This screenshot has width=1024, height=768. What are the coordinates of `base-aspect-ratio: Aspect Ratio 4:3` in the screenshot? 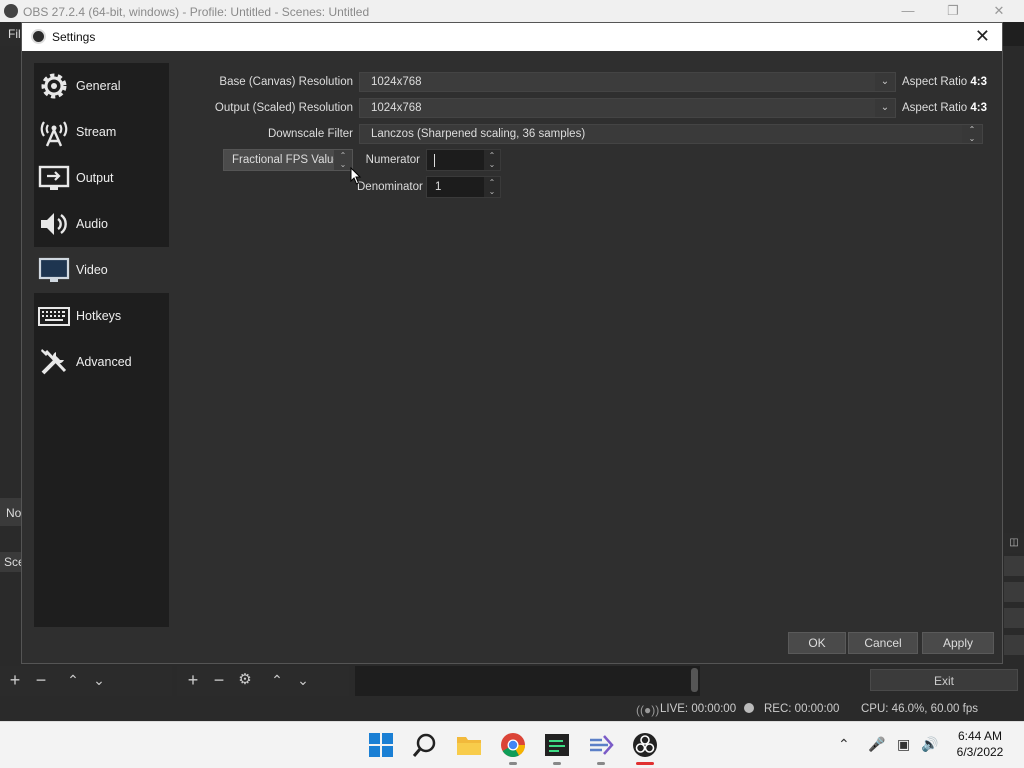 It's located at (944, 82).